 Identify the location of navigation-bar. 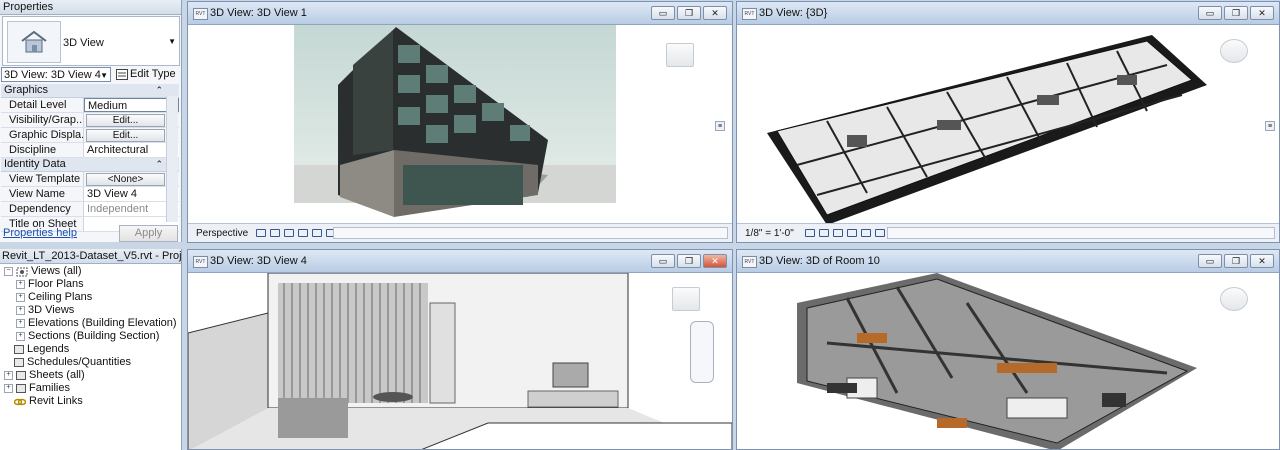
(702, 352).